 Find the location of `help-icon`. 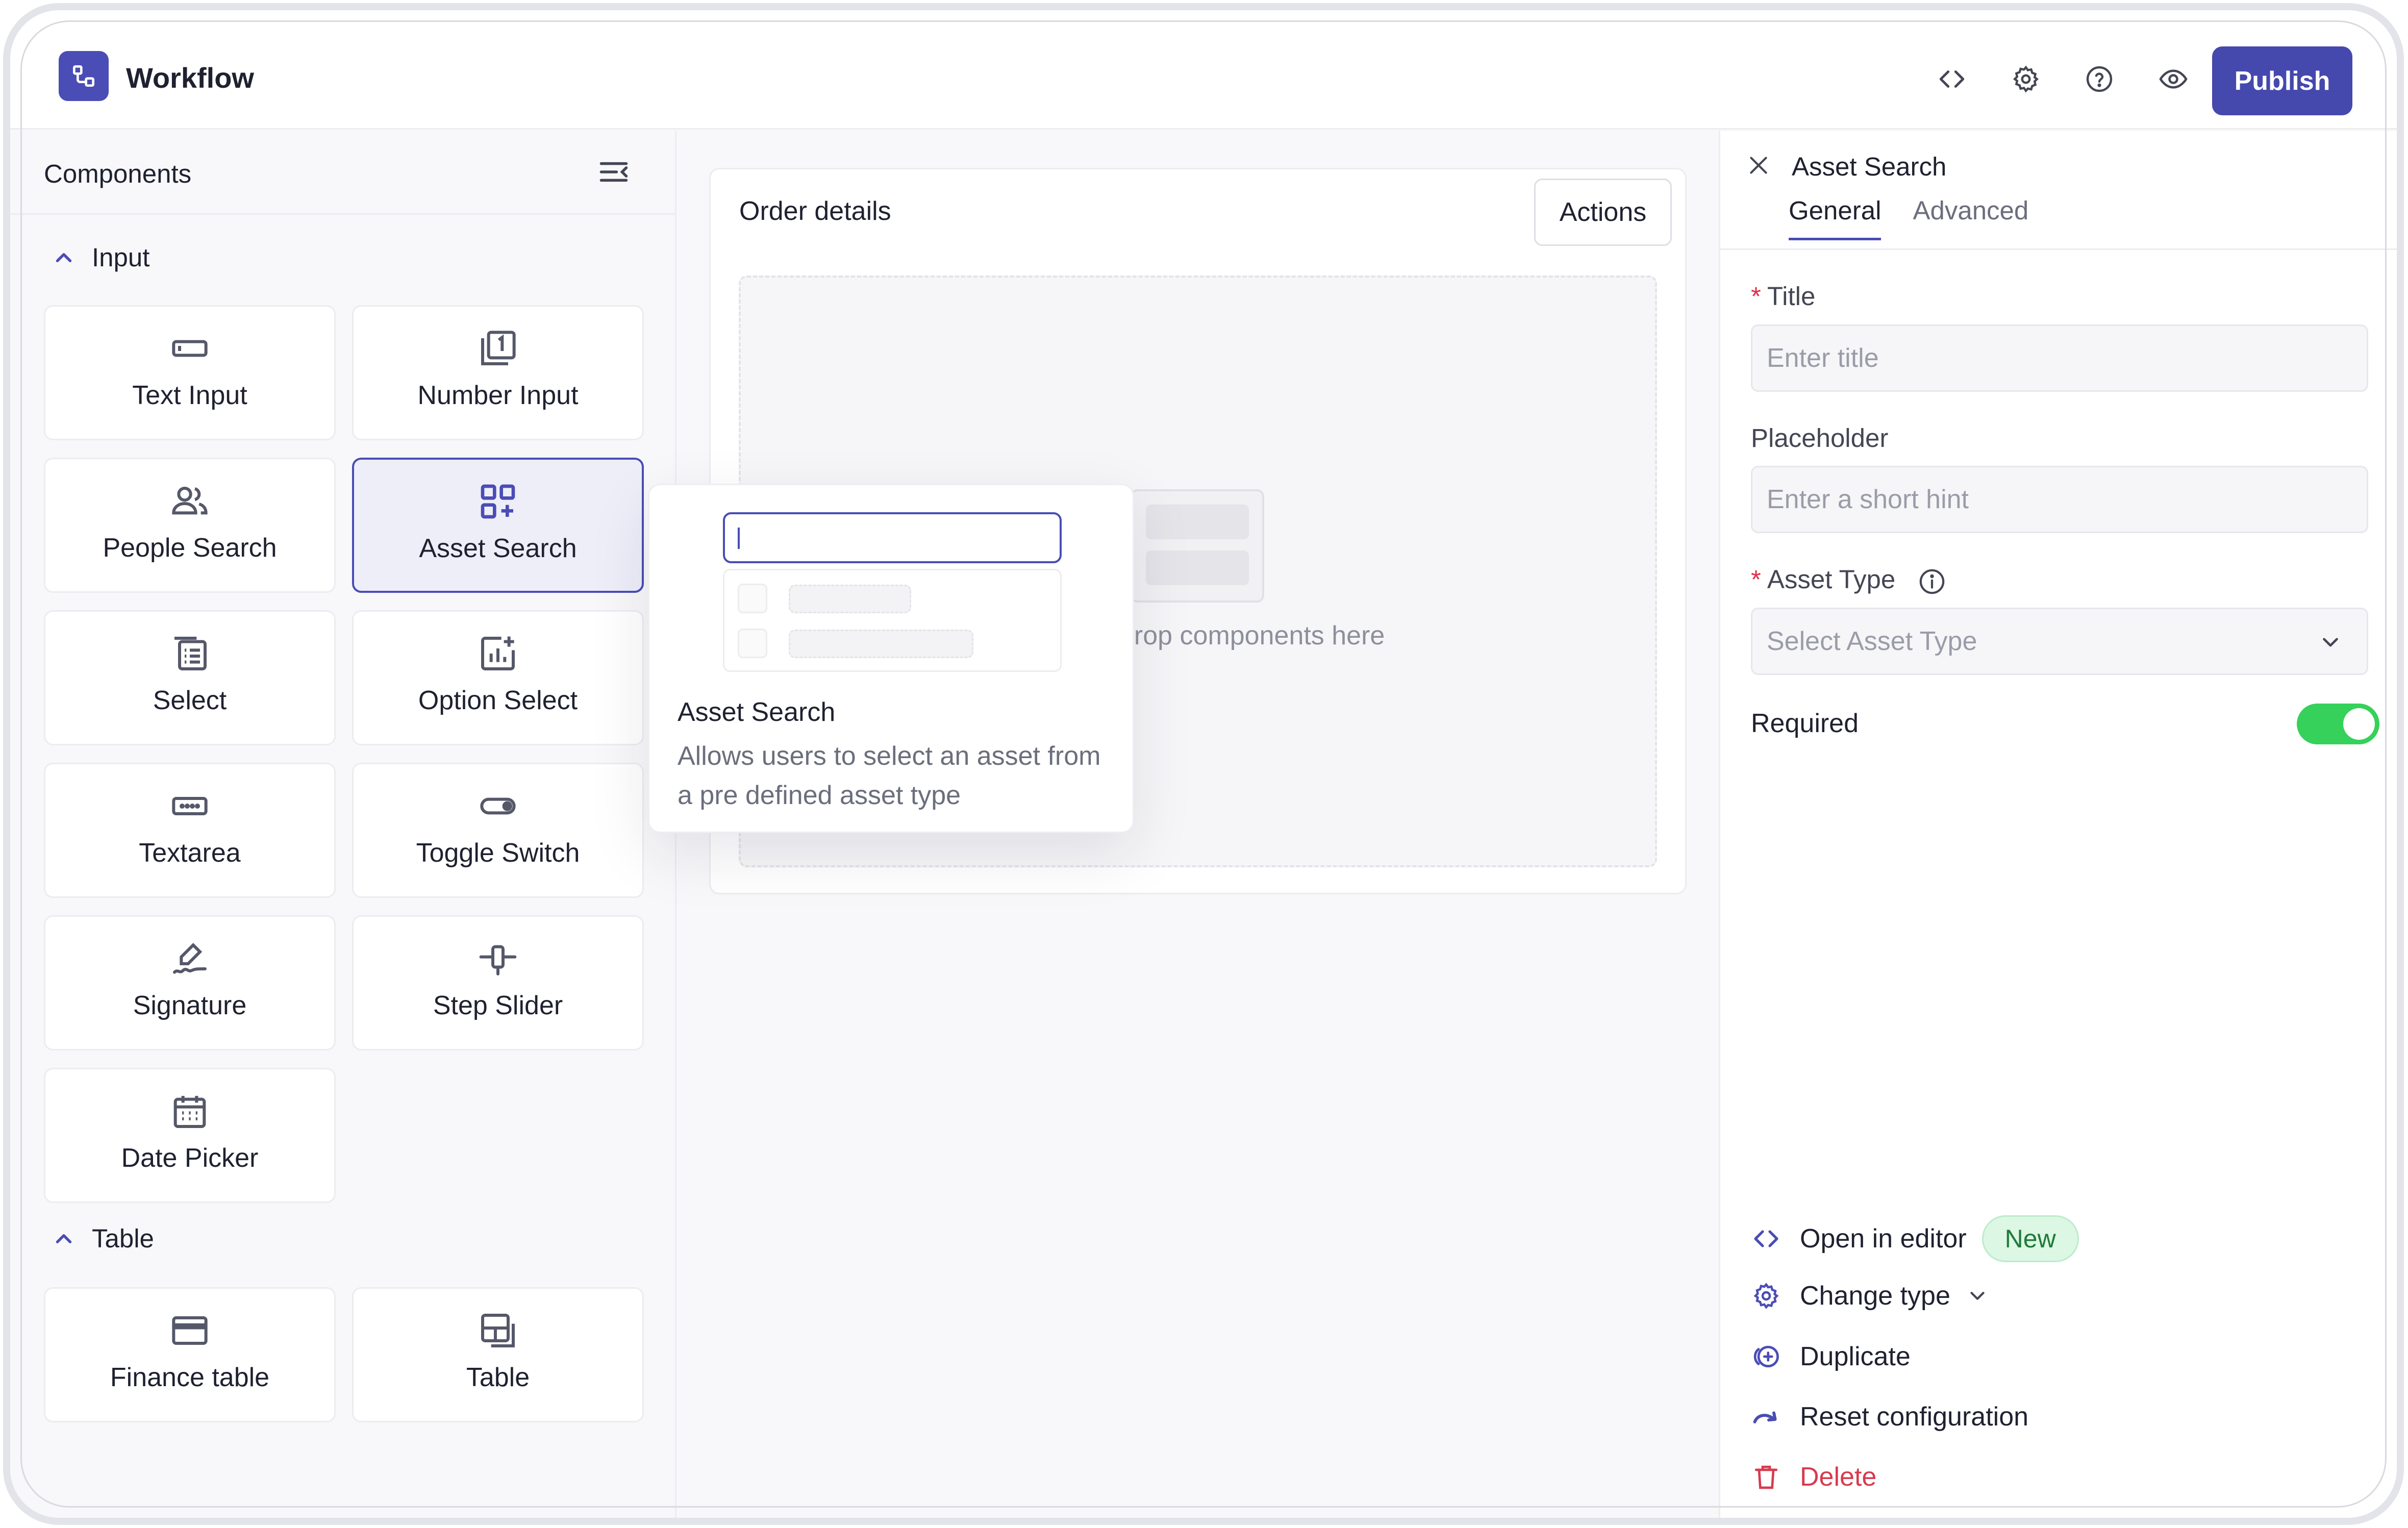

help-icon is located at coordinates (2099, 79).